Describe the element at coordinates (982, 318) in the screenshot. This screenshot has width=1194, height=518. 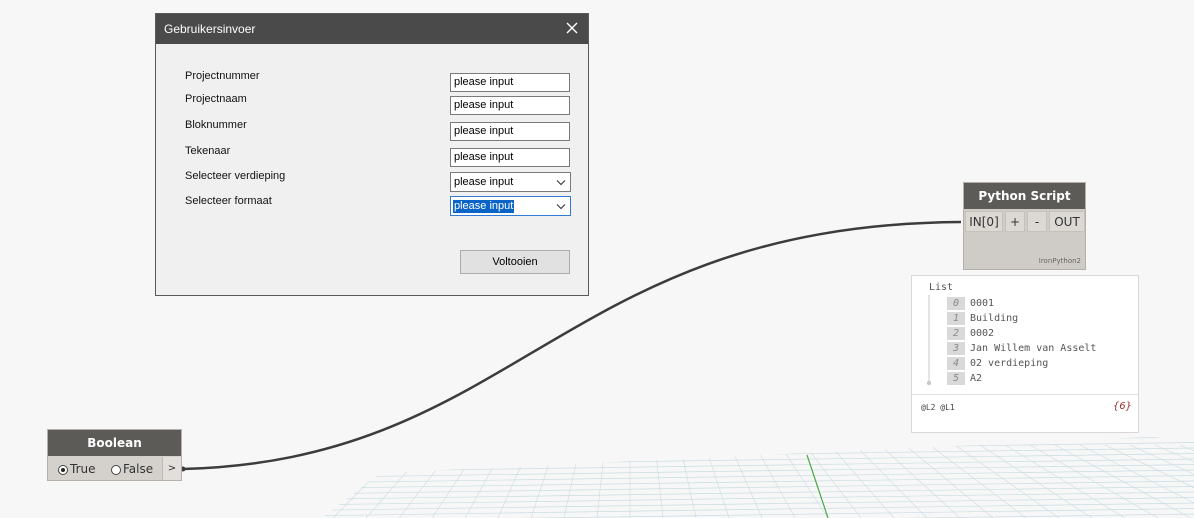
I see `list-item: 1 Building` at that location.